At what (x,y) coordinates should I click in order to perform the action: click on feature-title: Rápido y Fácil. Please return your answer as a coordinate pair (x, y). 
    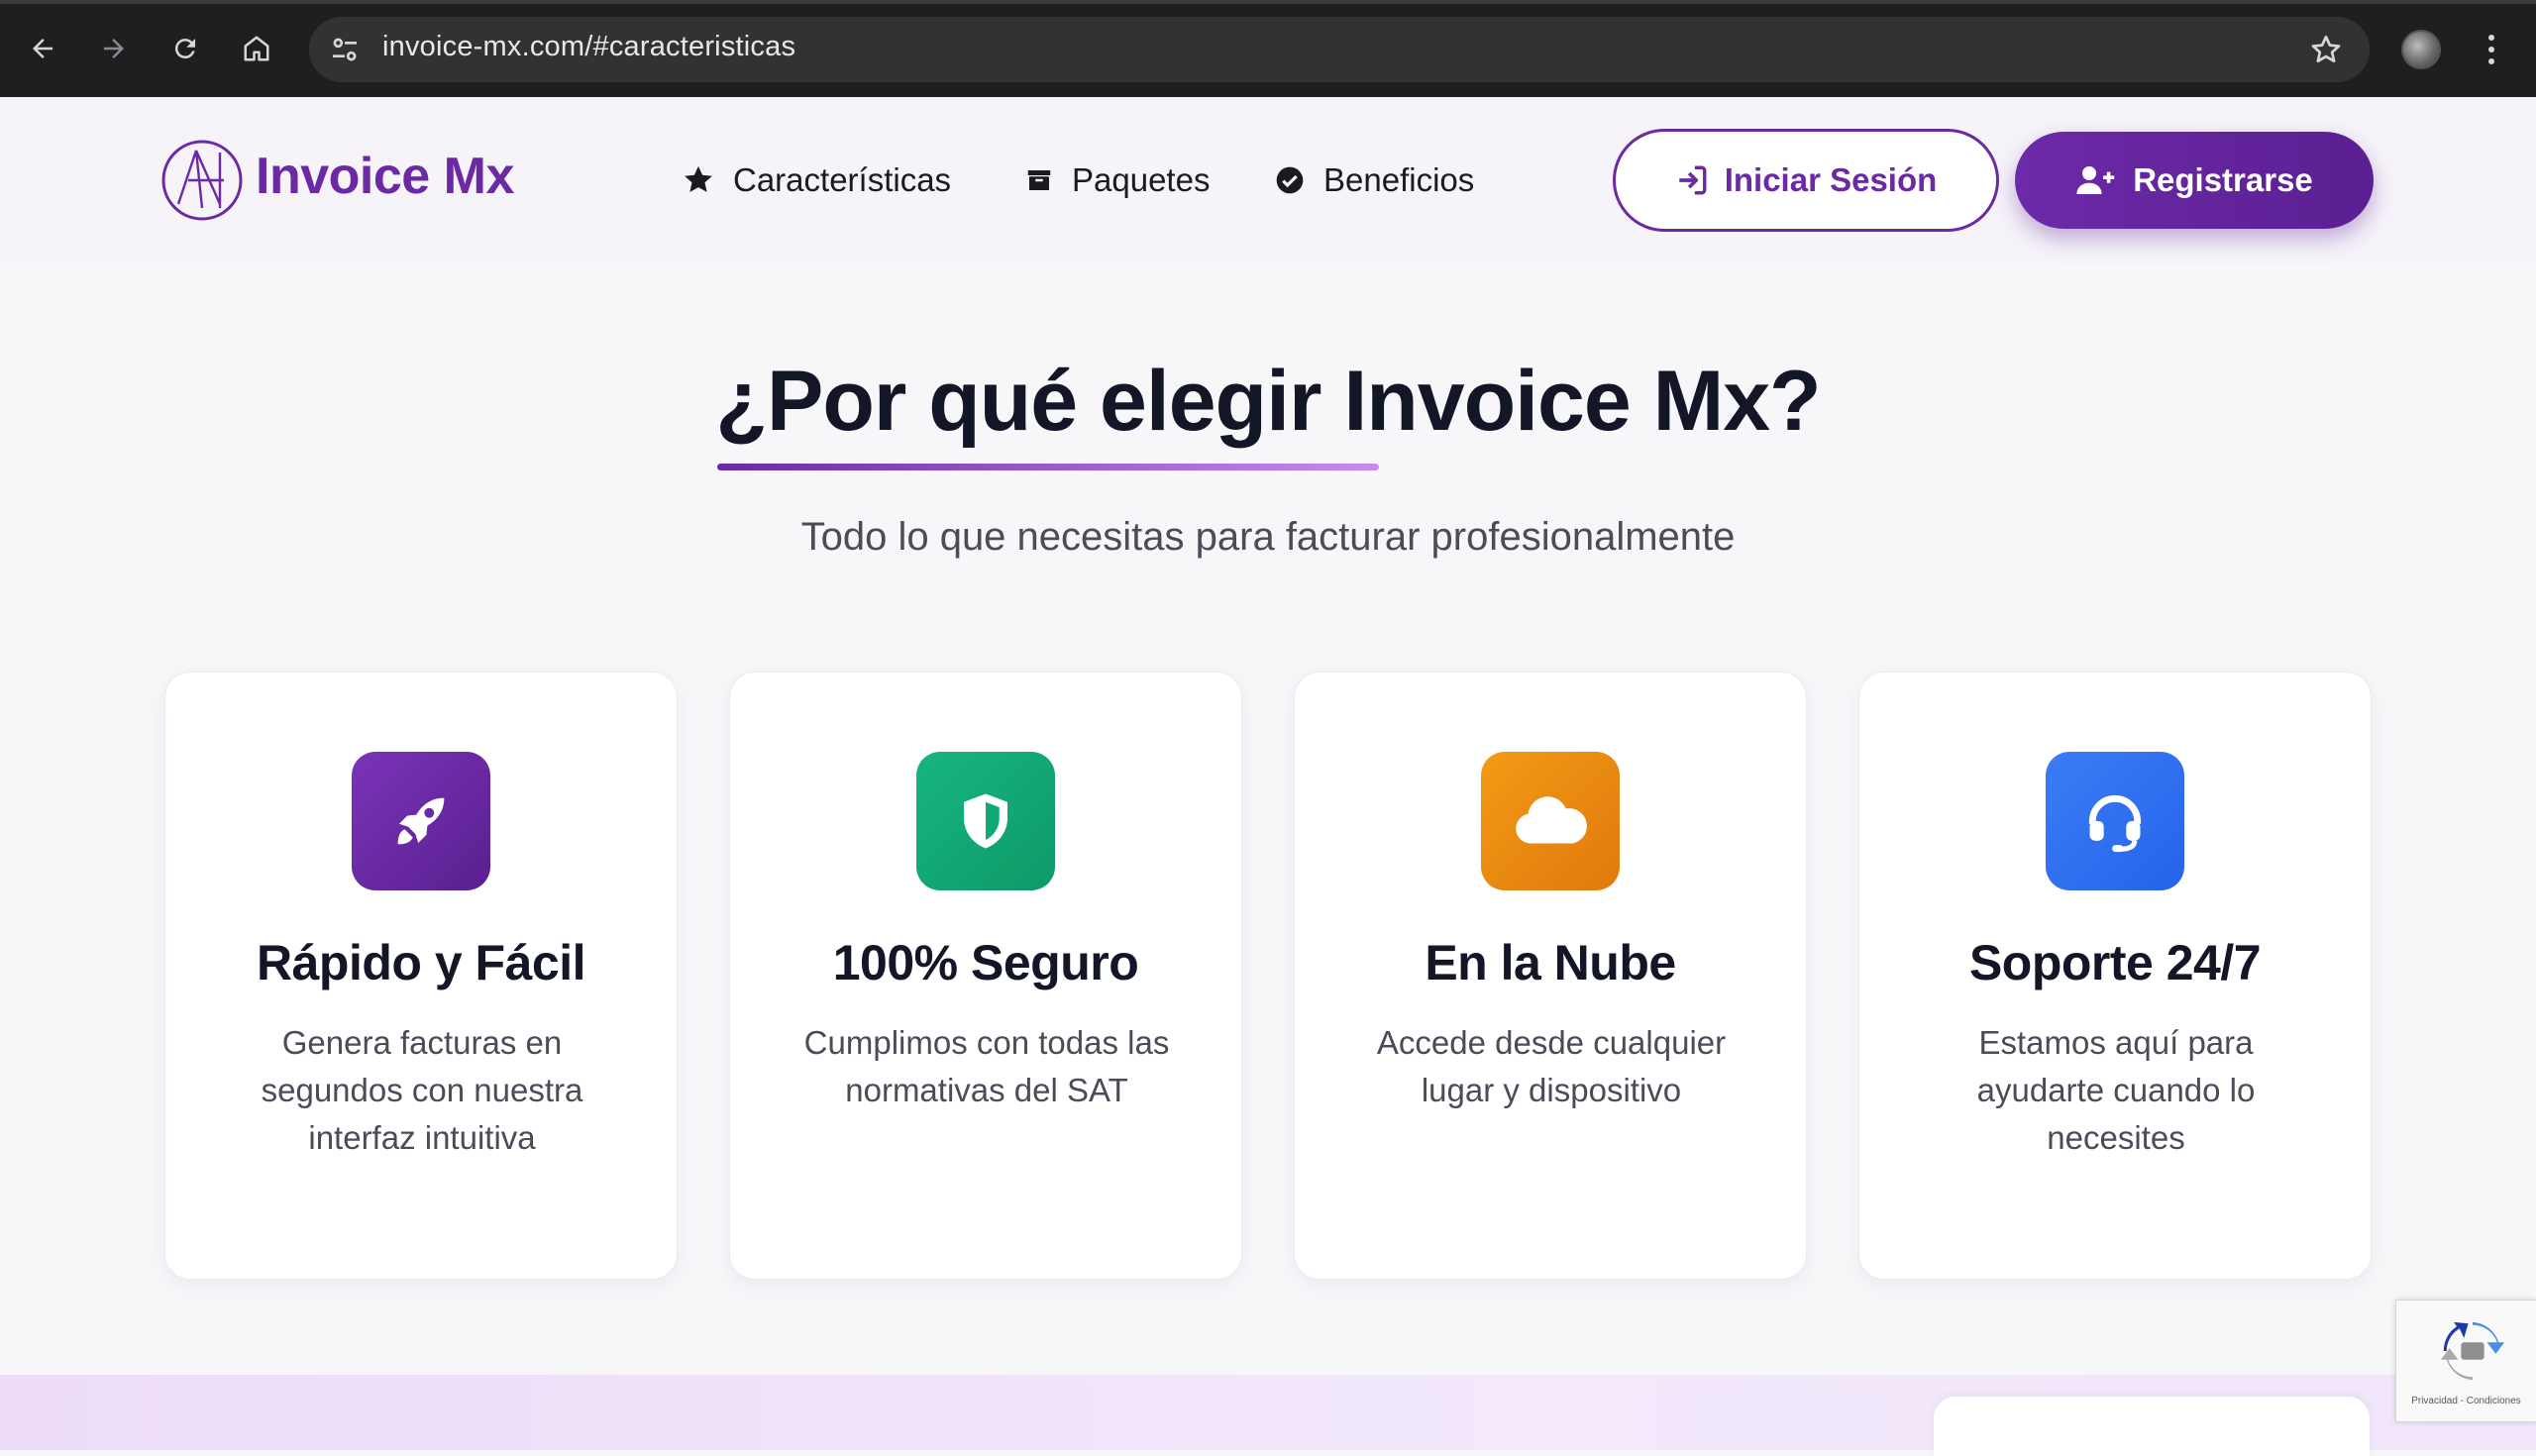
    Looking at the image, I should click on (421, 962).